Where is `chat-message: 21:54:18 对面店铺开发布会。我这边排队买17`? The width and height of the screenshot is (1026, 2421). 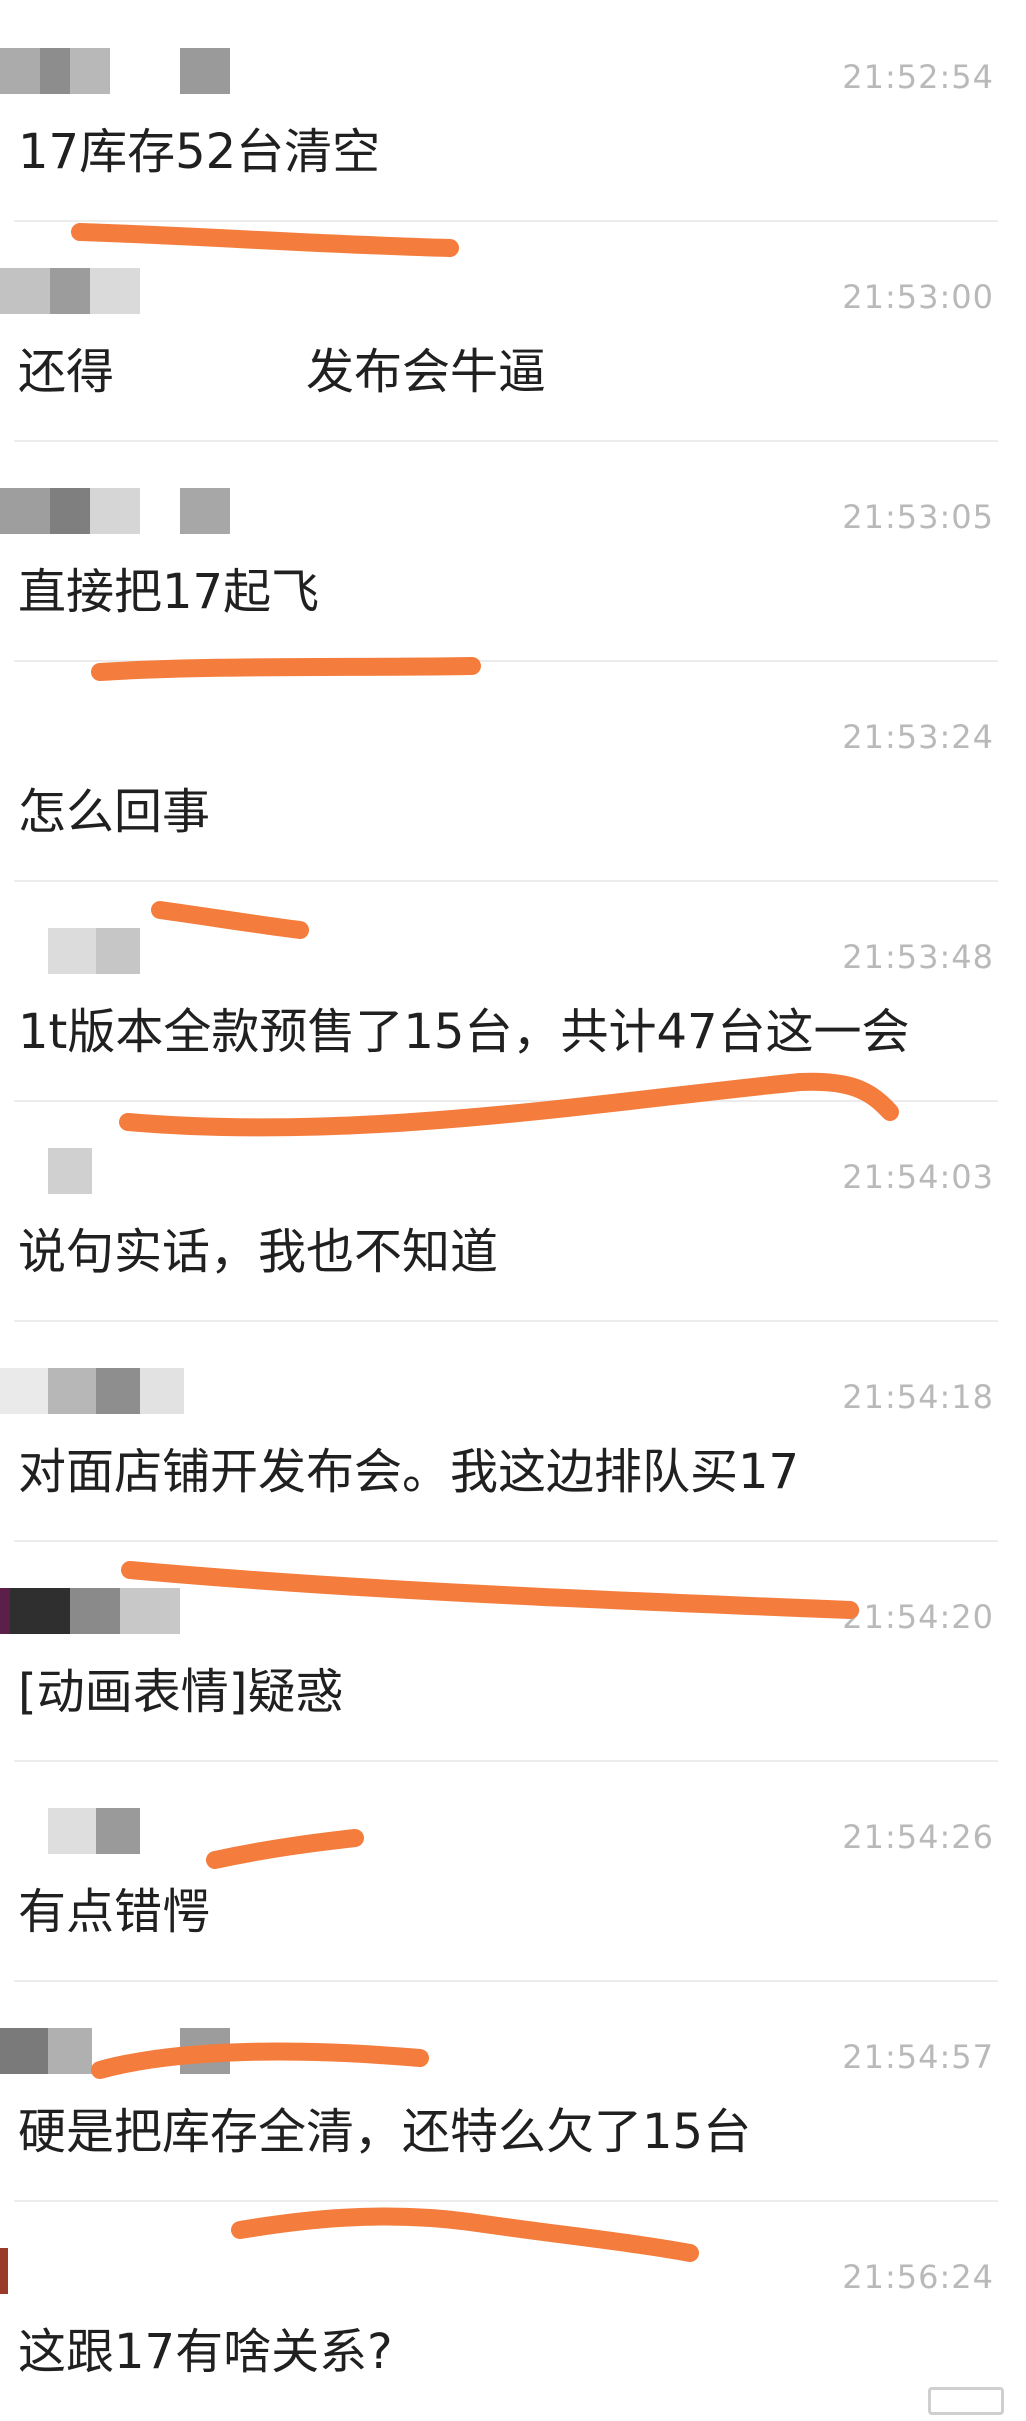 chat-message: 21:54:18 对面店铺开发布会。我这边排队买17 is located at coordinates (500, 1430).